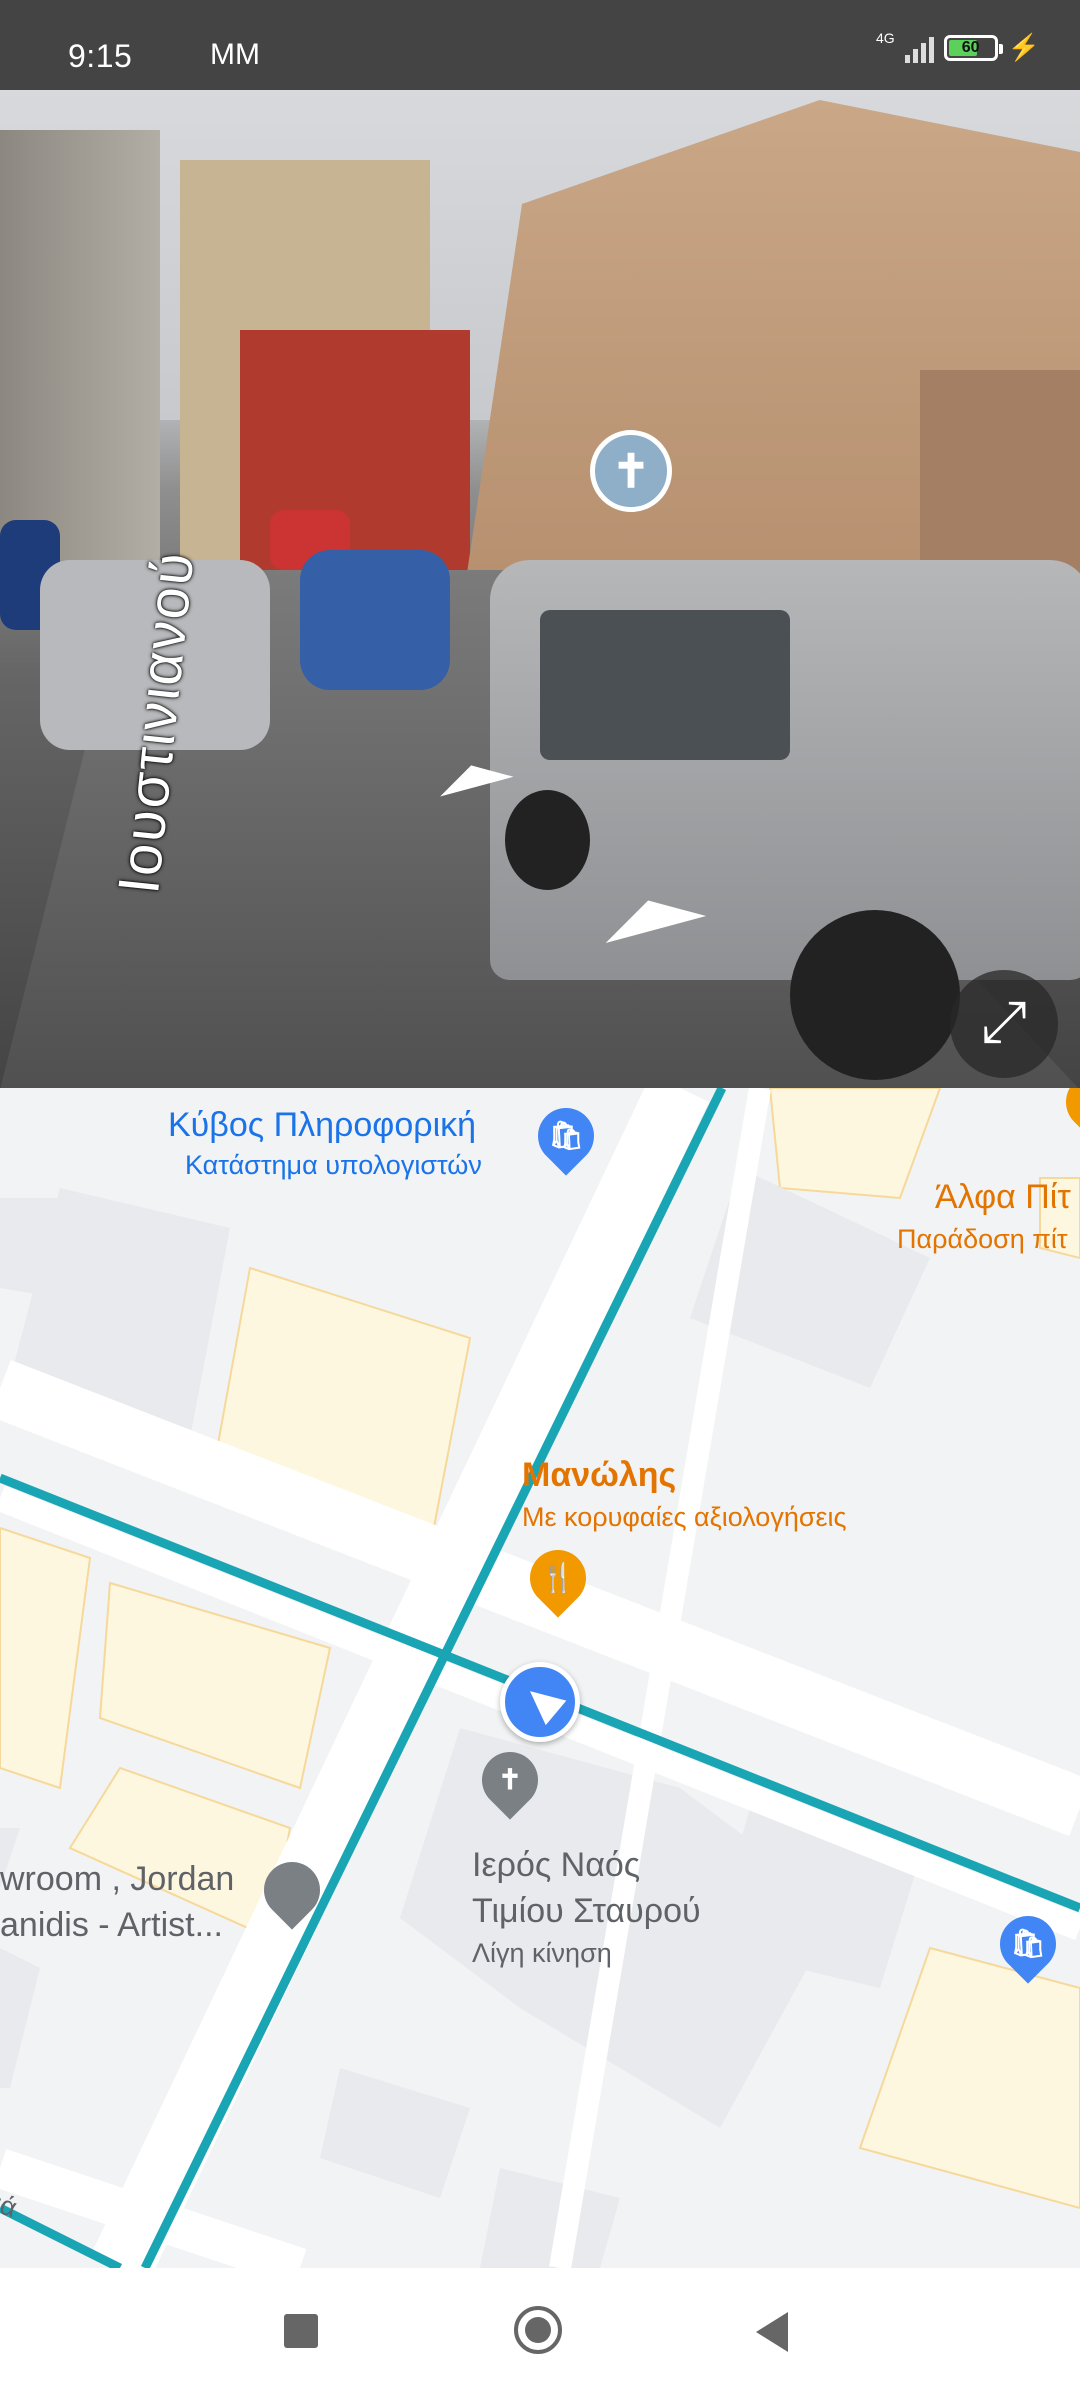 This screenshot has height=2400, width=1080. Describe the element at coordinates (558, 1578) in the screenshot. I see `restaurant-pin-icon: 🍴` at that location.